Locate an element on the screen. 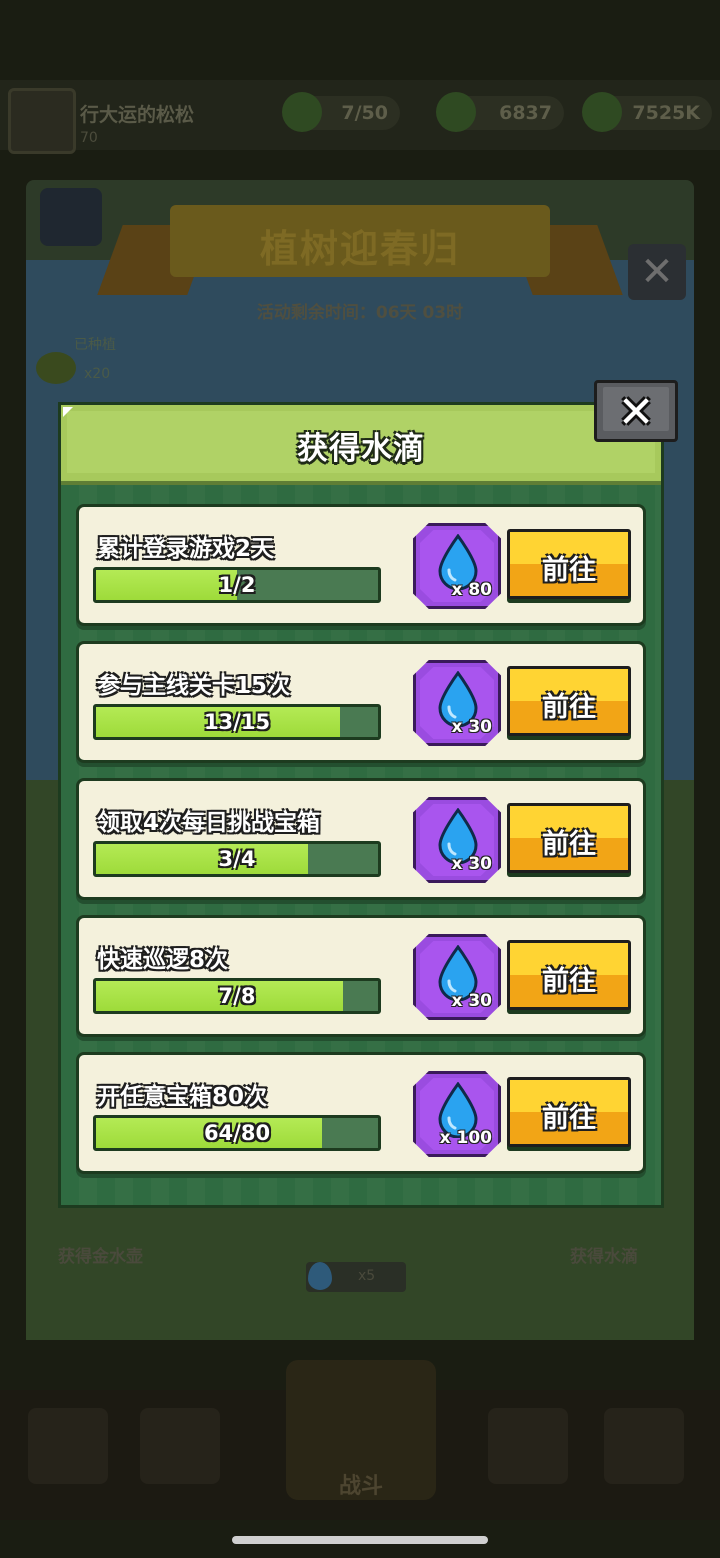 The width and height of the screenshot is (720, 1558). progress-text: 13/15 is located at coordinates (237, 722).